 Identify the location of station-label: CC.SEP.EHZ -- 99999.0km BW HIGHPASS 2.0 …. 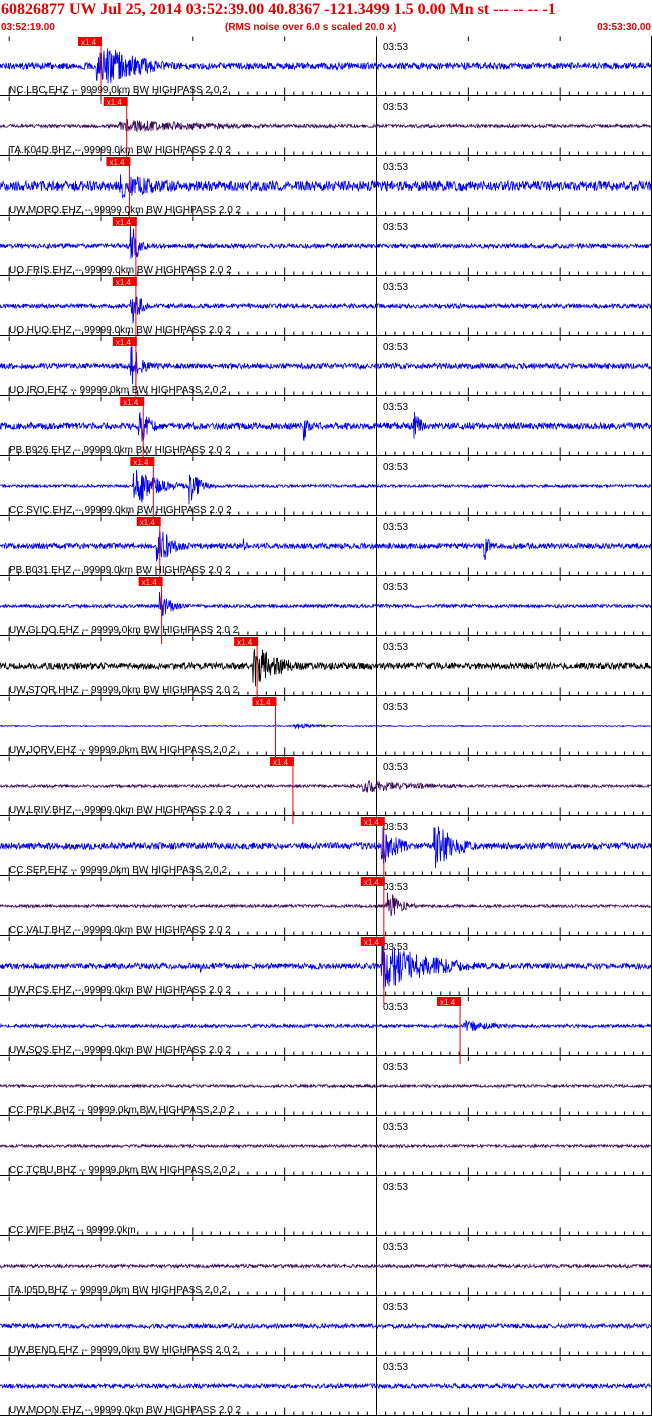
(118, 870).